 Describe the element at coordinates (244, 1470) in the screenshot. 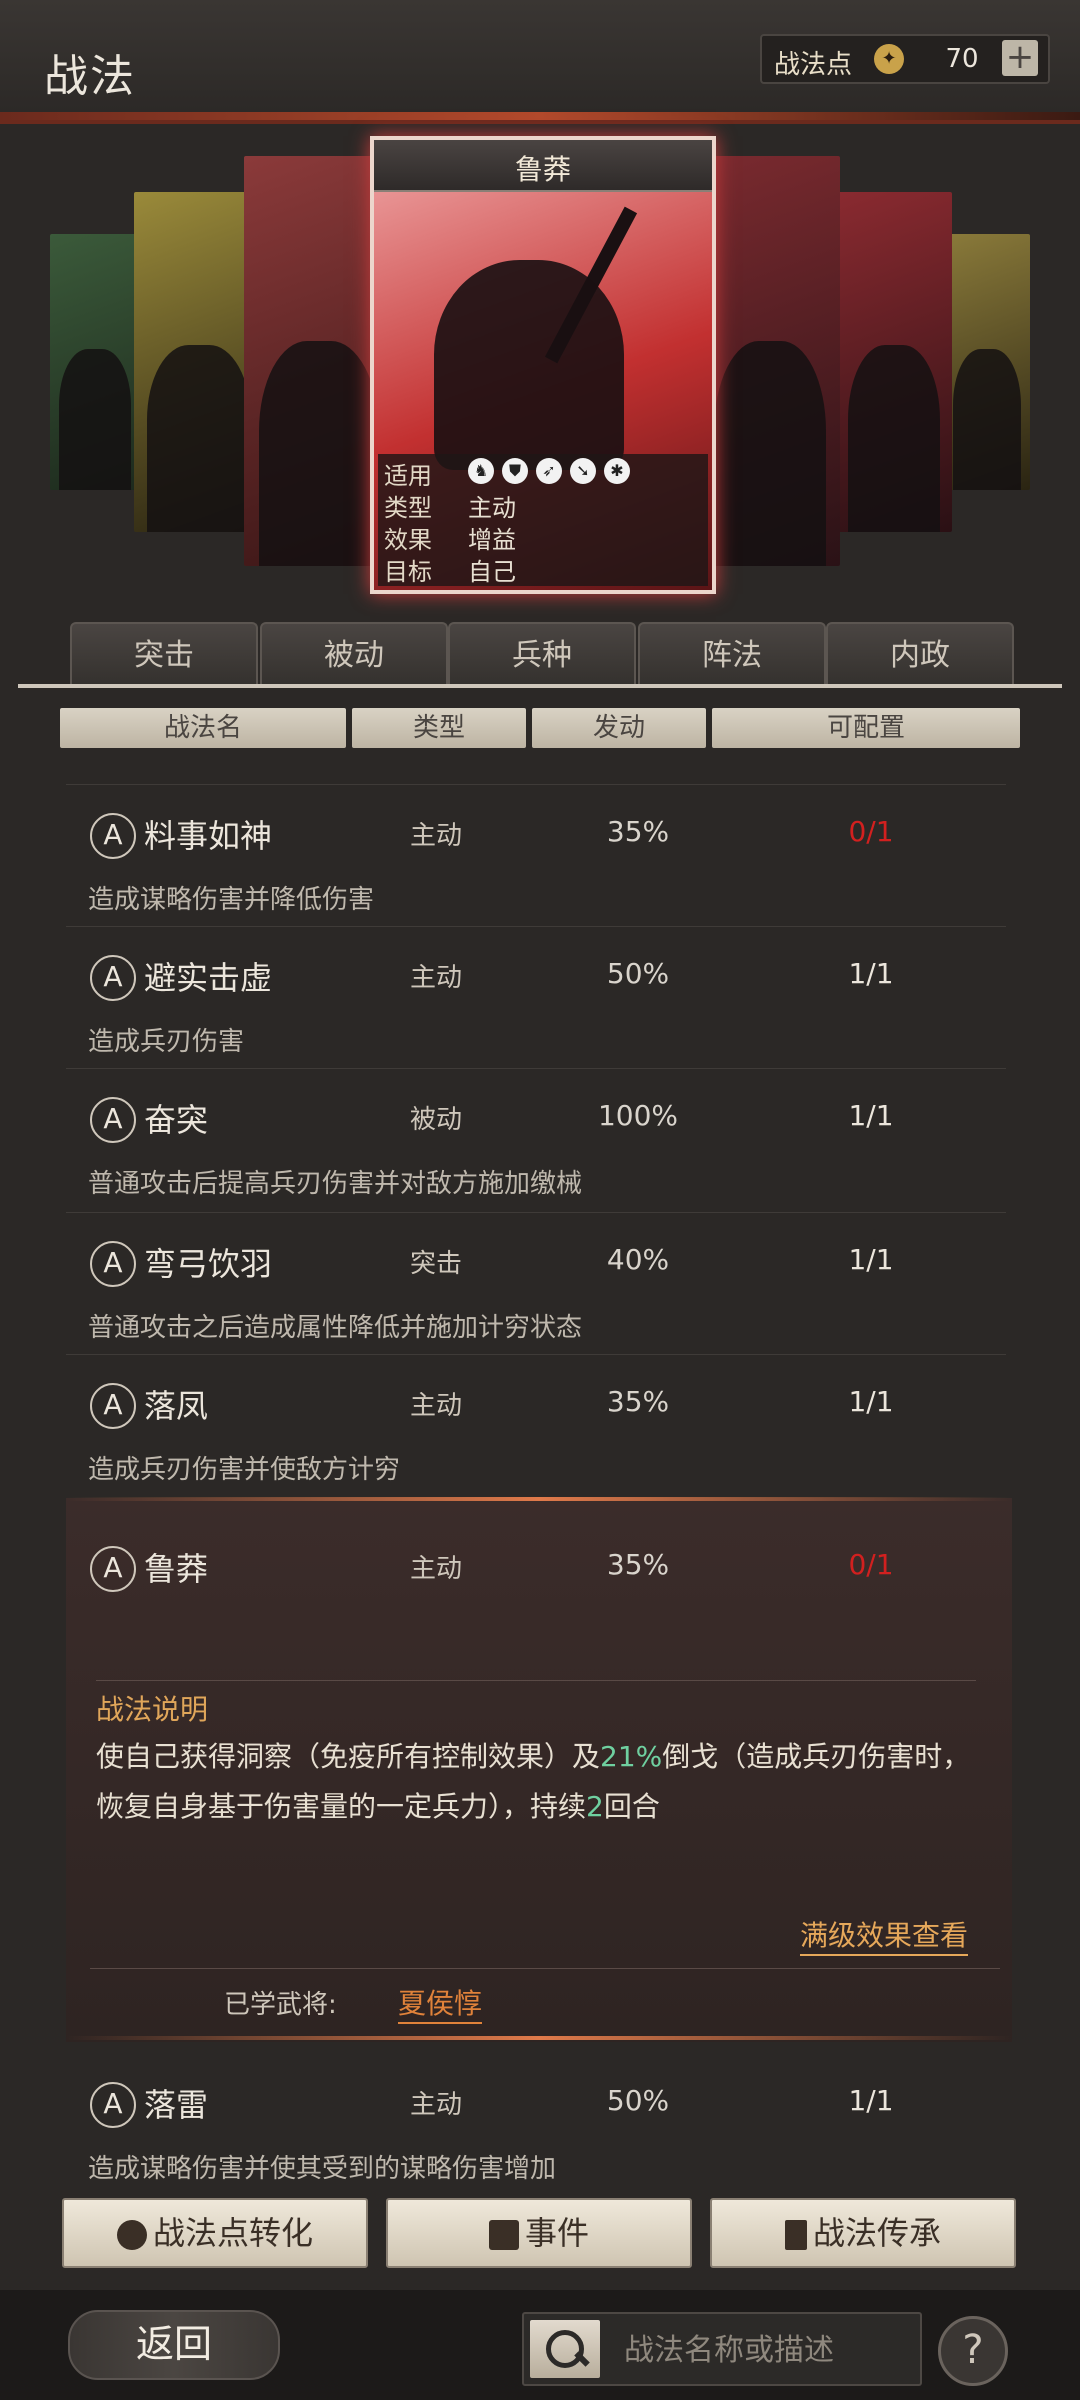

I see `tactic-description: 造成兵刃伤害并使敌方计穷` at that location.